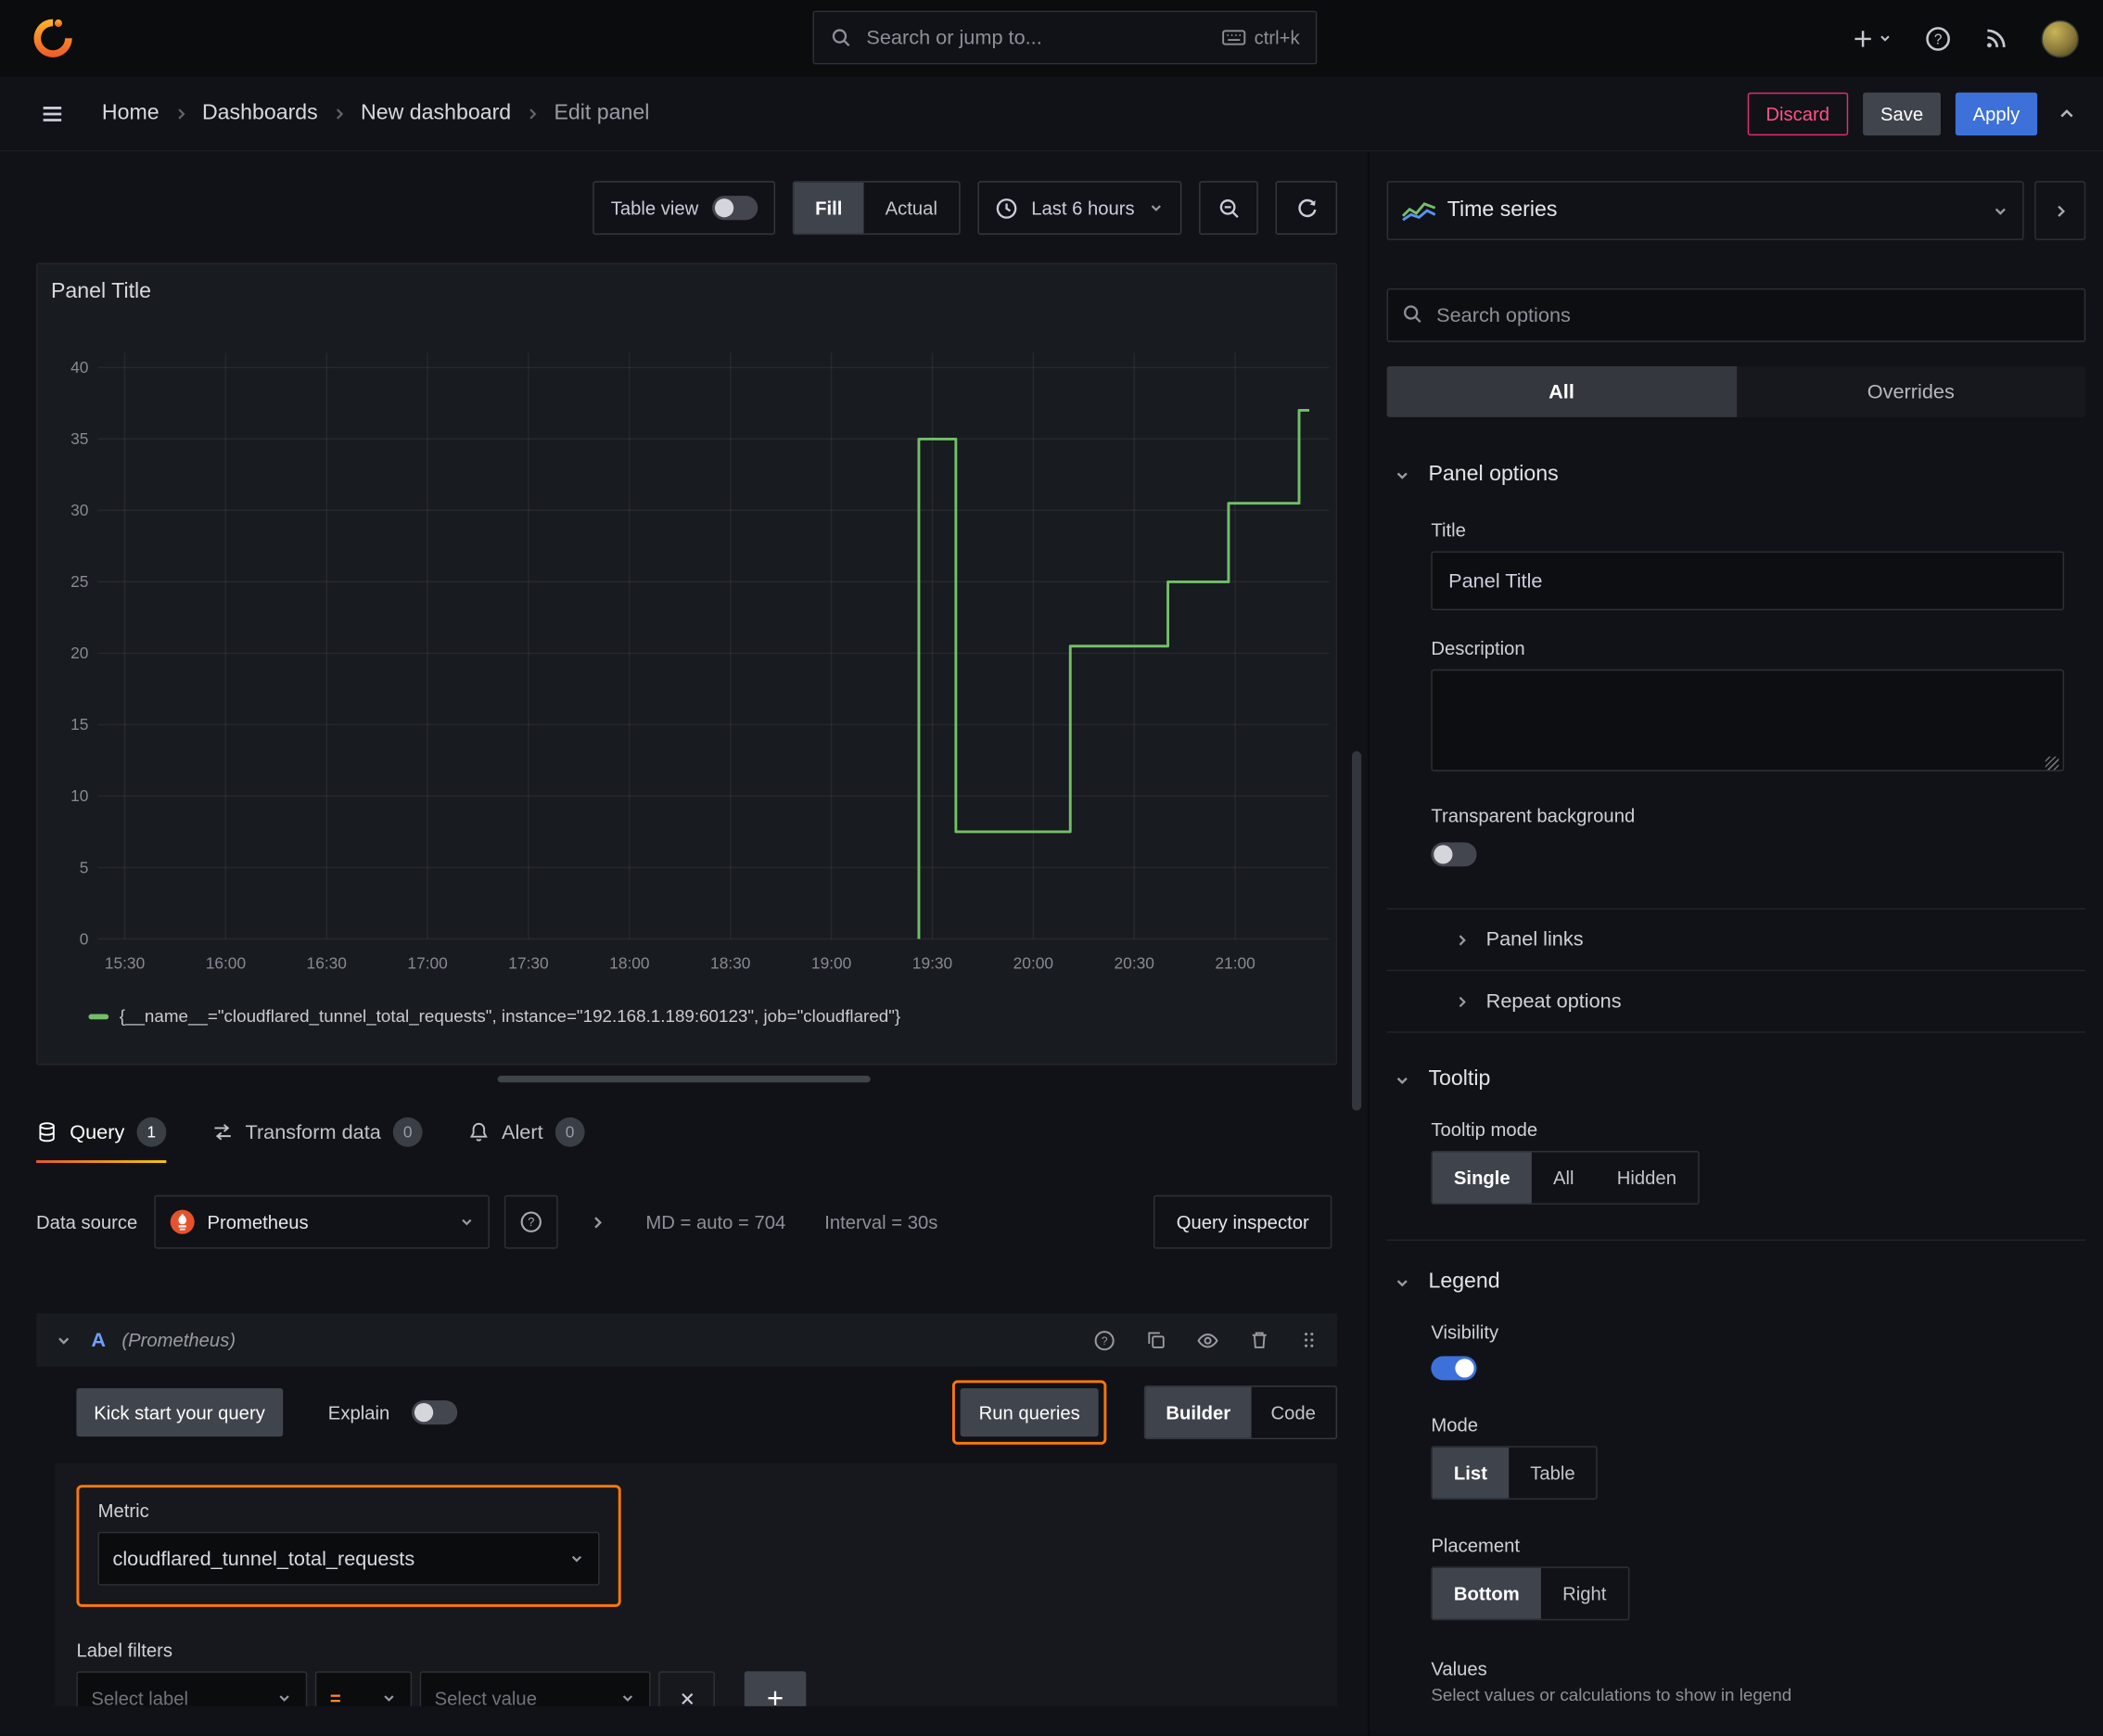 Image resolution: width=2103 pixels, height=1736 pixels. What do you see at coordinates (98, 1016) in the screenshot?
I see `legend-swatch` at bounding box center [98, 1016].